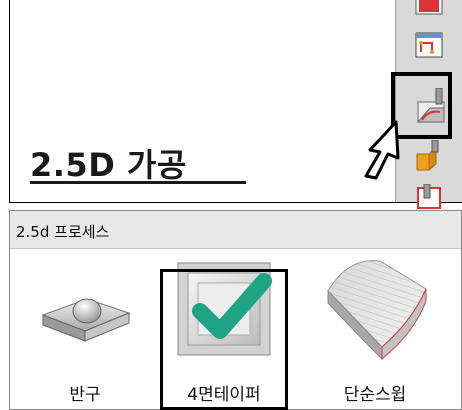 The width and height of the screenshot is (462, 410). Describe the element at coordinates (376, 308) in the screenshot. I see `simple-sweep-icon` at that location.